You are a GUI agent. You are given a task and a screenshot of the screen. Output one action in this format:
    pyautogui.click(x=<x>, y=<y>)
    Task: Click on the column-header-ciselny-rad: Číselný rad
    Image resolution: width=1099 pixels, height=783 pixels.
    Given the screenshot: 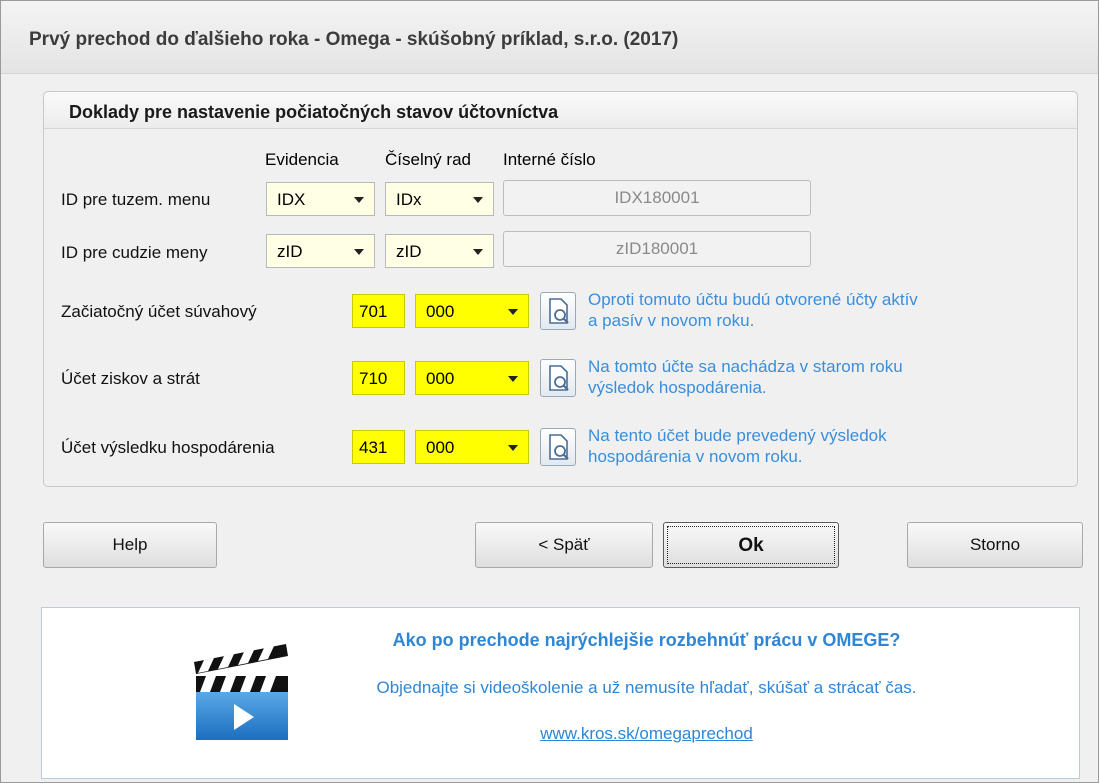 What is the action you would take?
    pyautogui.click(x=428, y=159)
    